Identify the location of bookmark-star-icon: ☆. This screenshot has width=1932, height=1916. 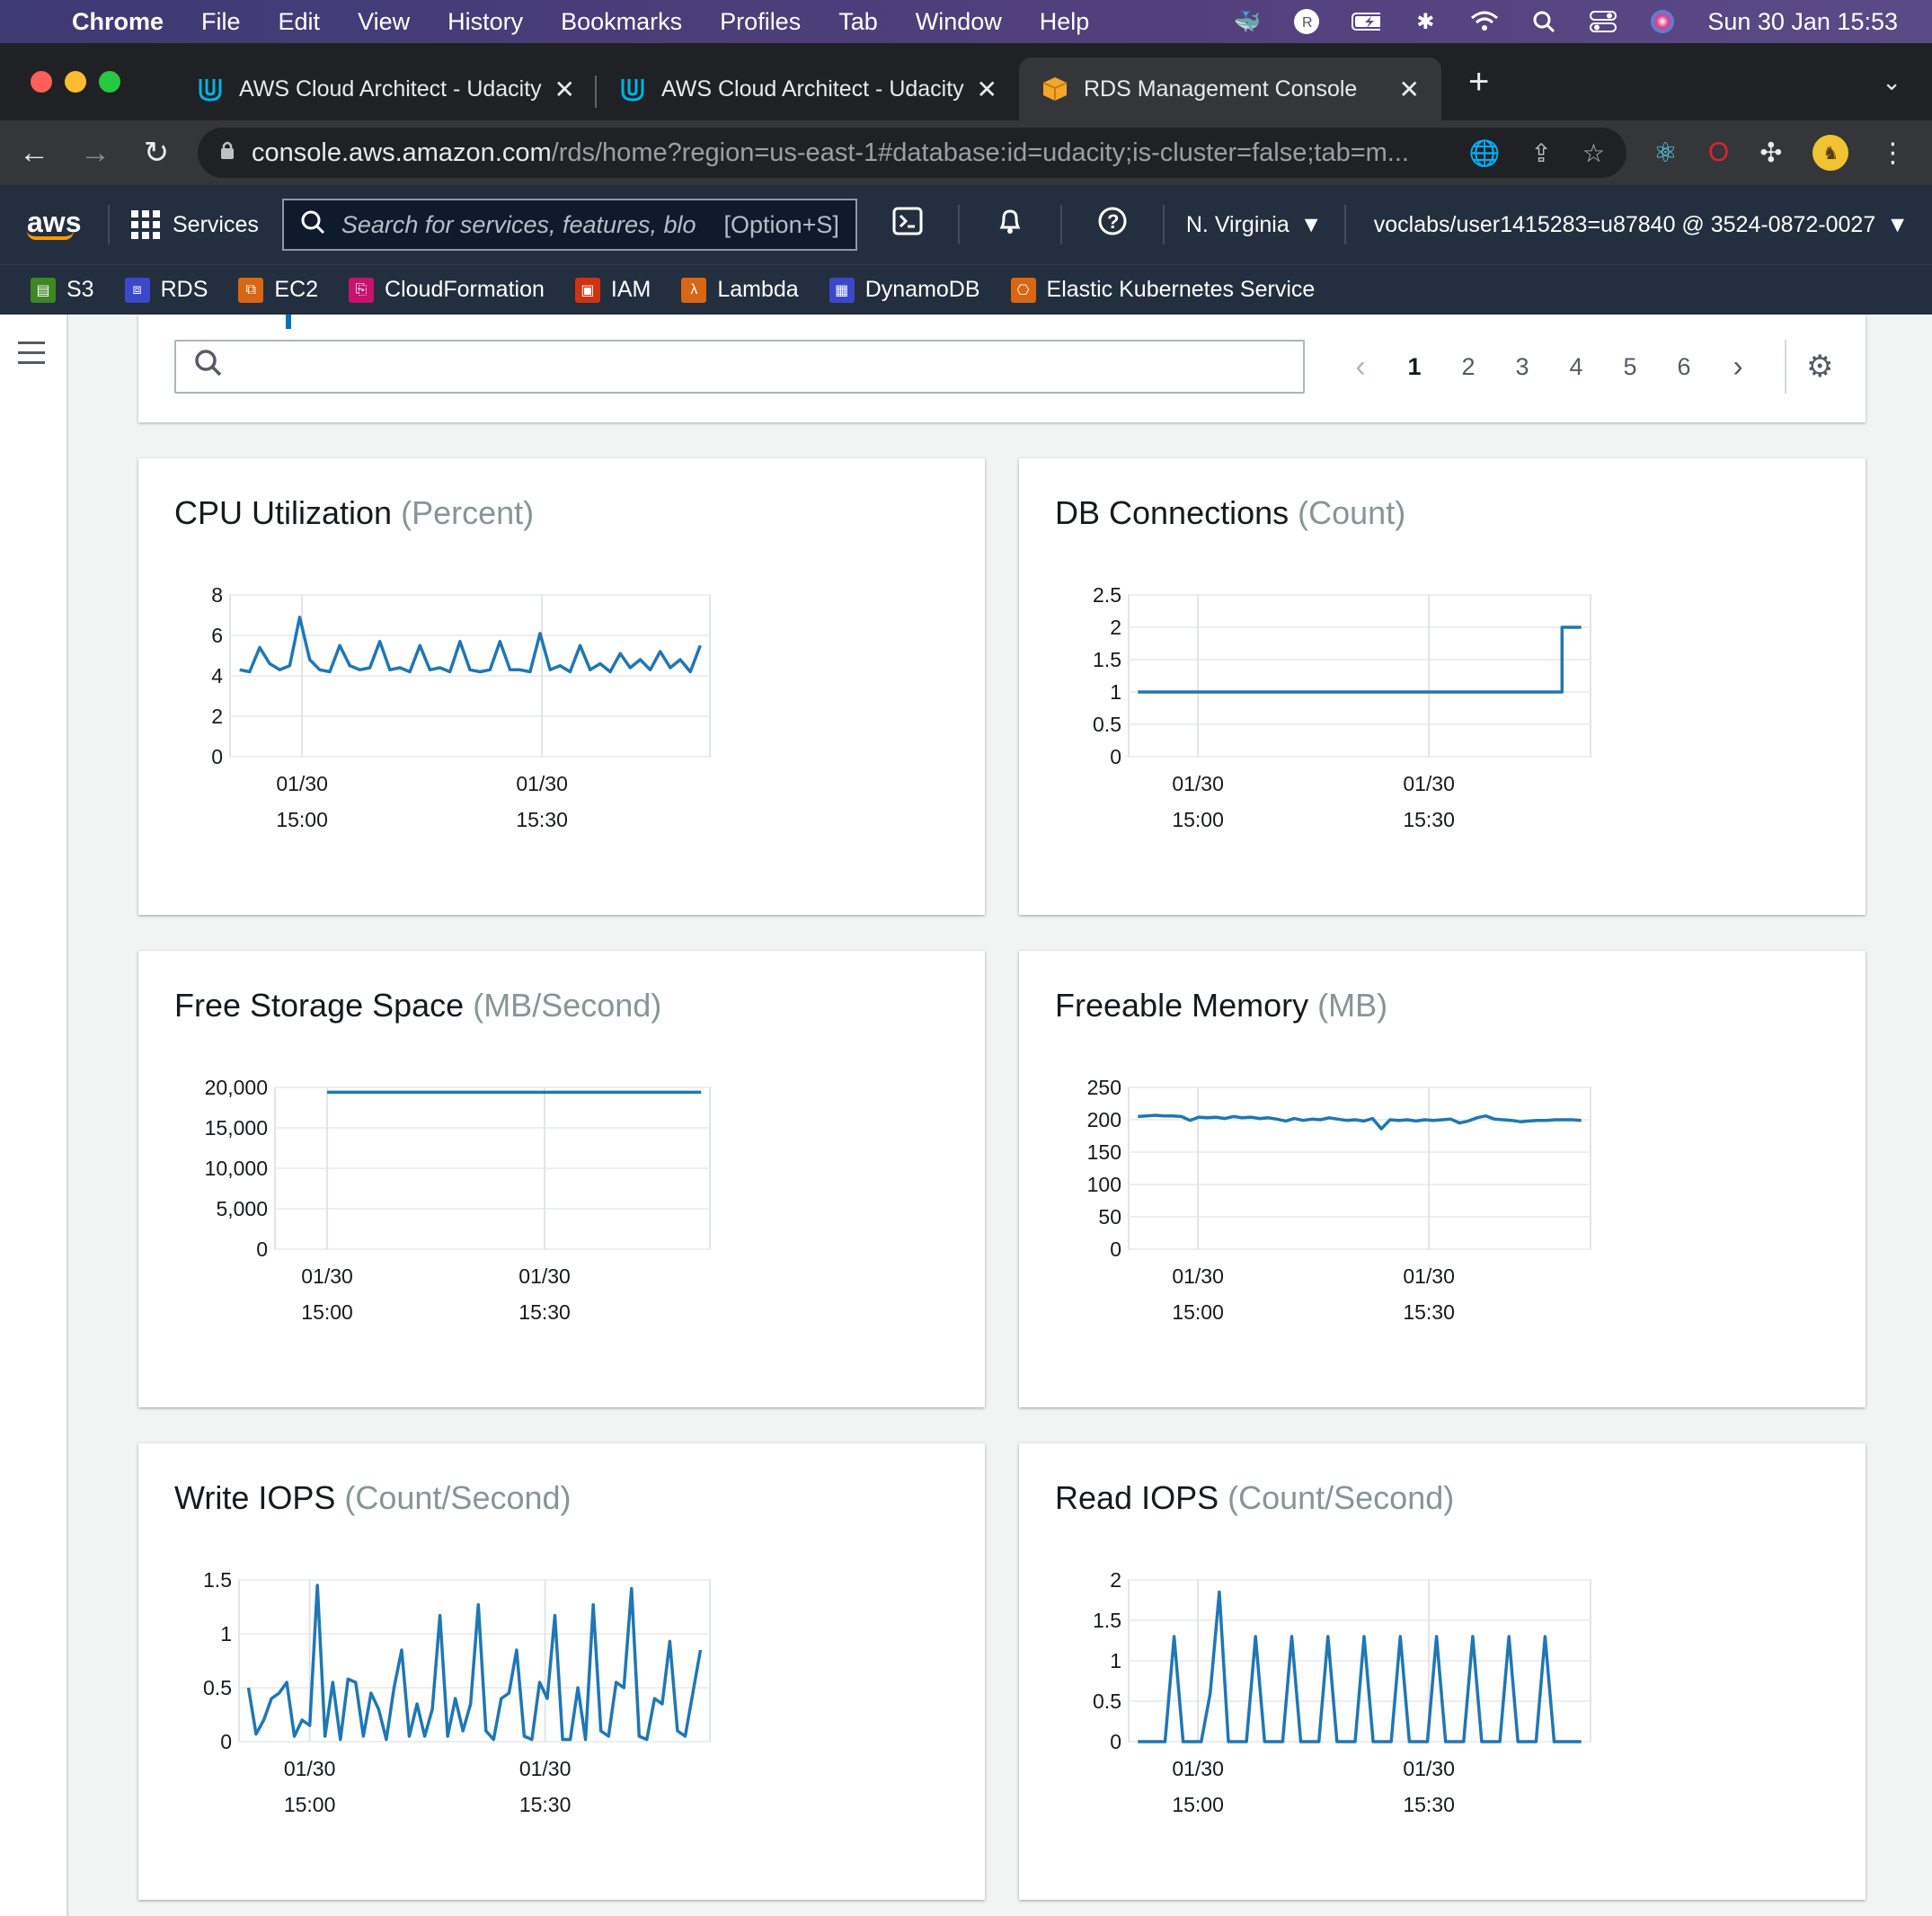
(1593, 153).